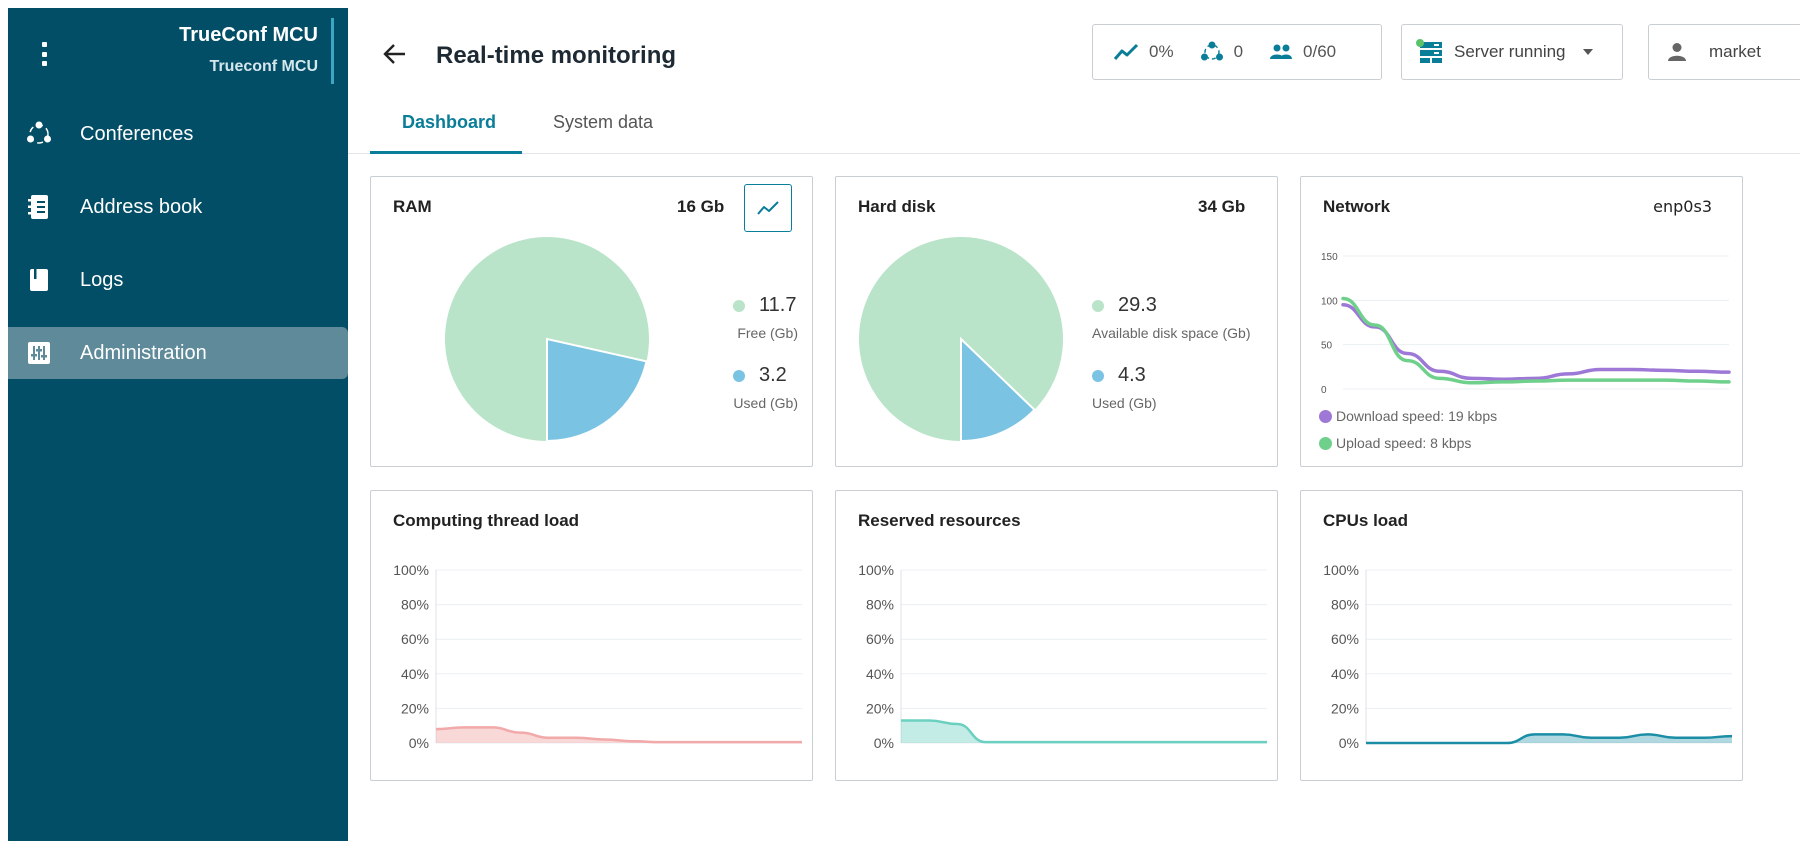 The width and height of the screenshot is (1800, 841). What do you see at coordinates (1302, 52) in the screenshot?
I see `participants-stat: 0/60` at bounding box center [1302, 52].